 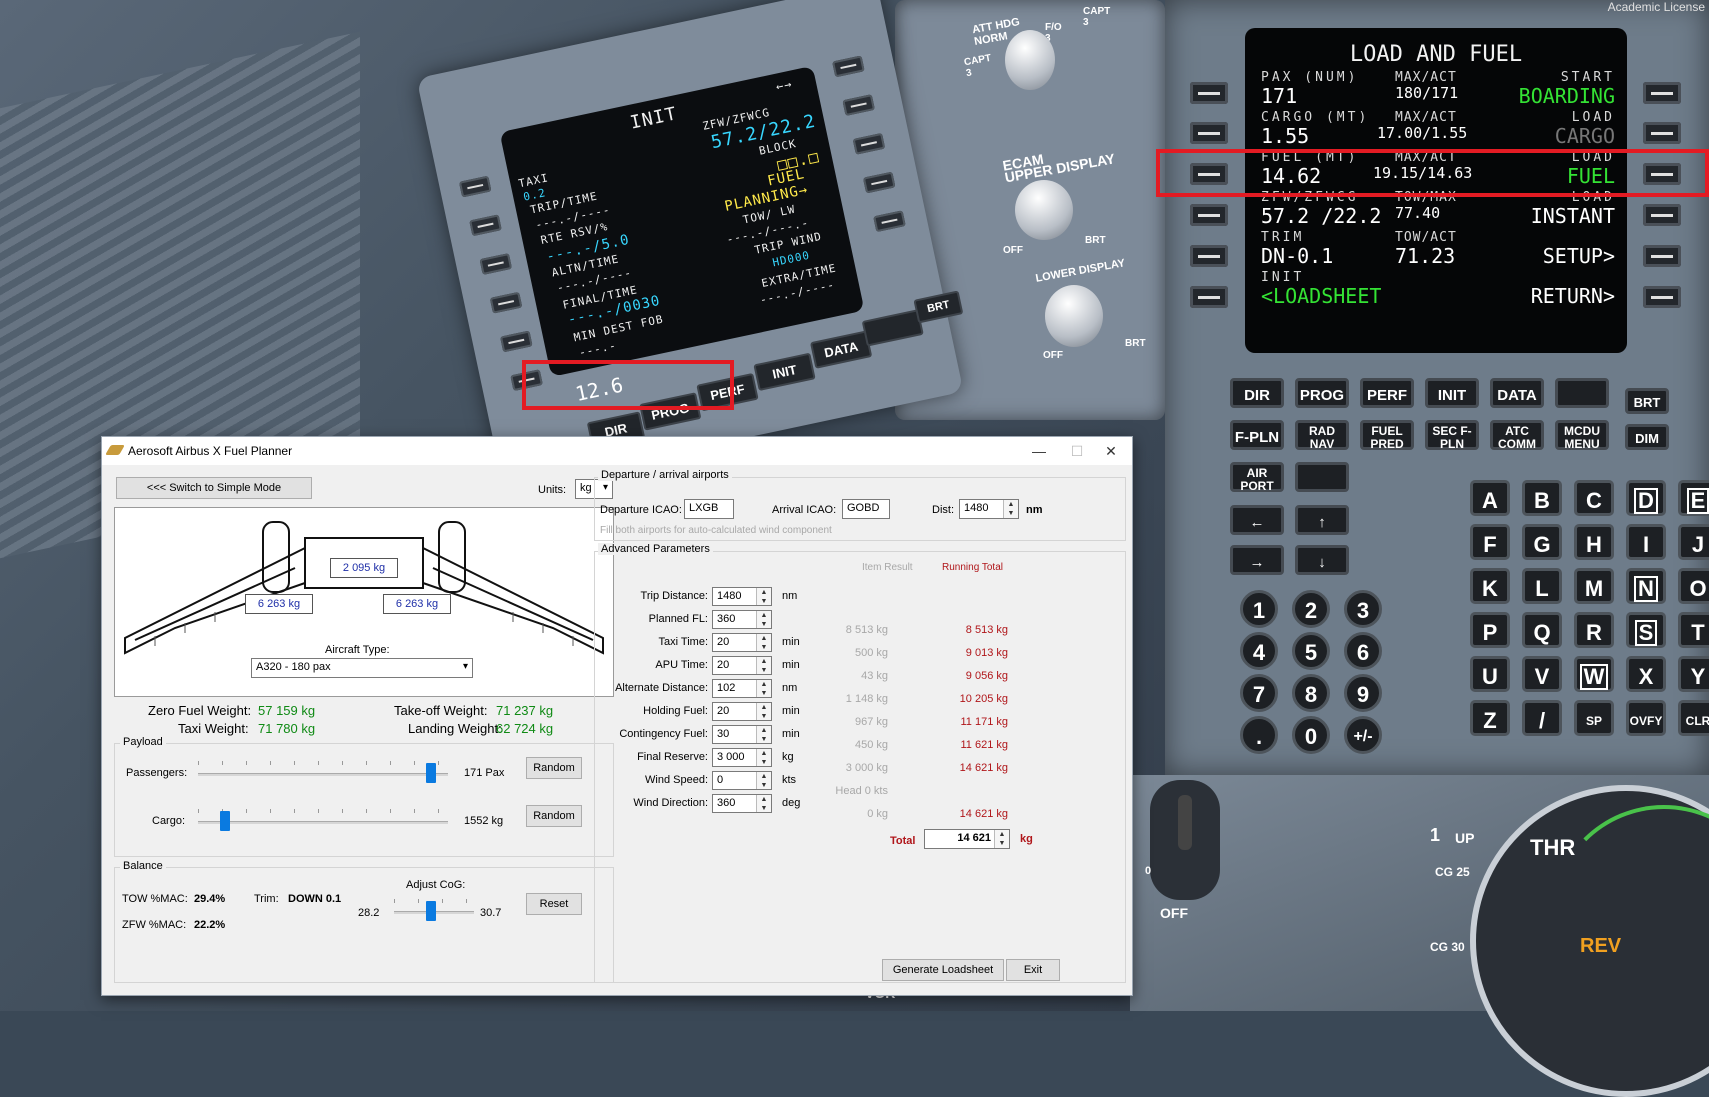 What do you see at coordinates (1594, 674) in the screenshot?
I see `key-w: W` at bounding box center [1594, 674].